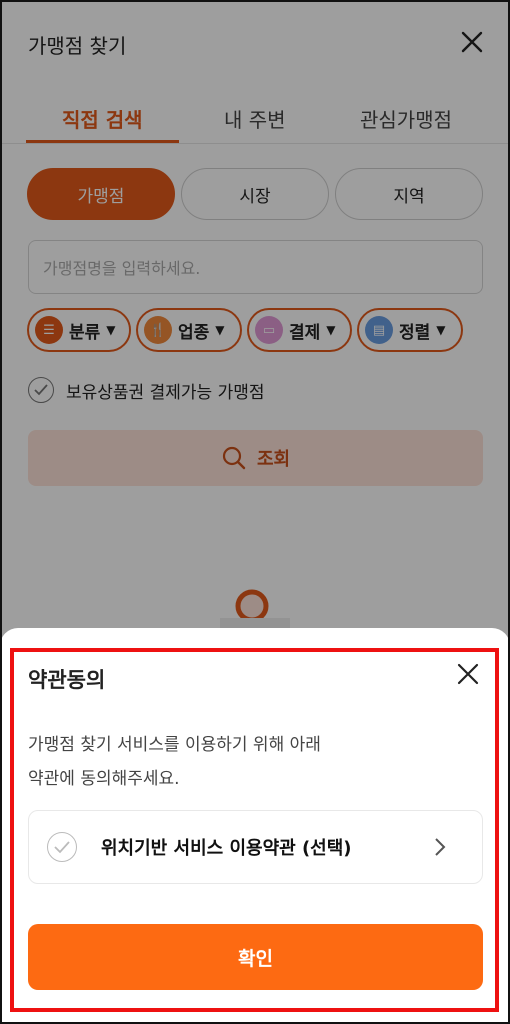 Image resolution: width=510 pixels, height=1024 pixels. Describe the element at coordinates (440, 847) in the screenshot. I see `chevron-right-icon` at that location.